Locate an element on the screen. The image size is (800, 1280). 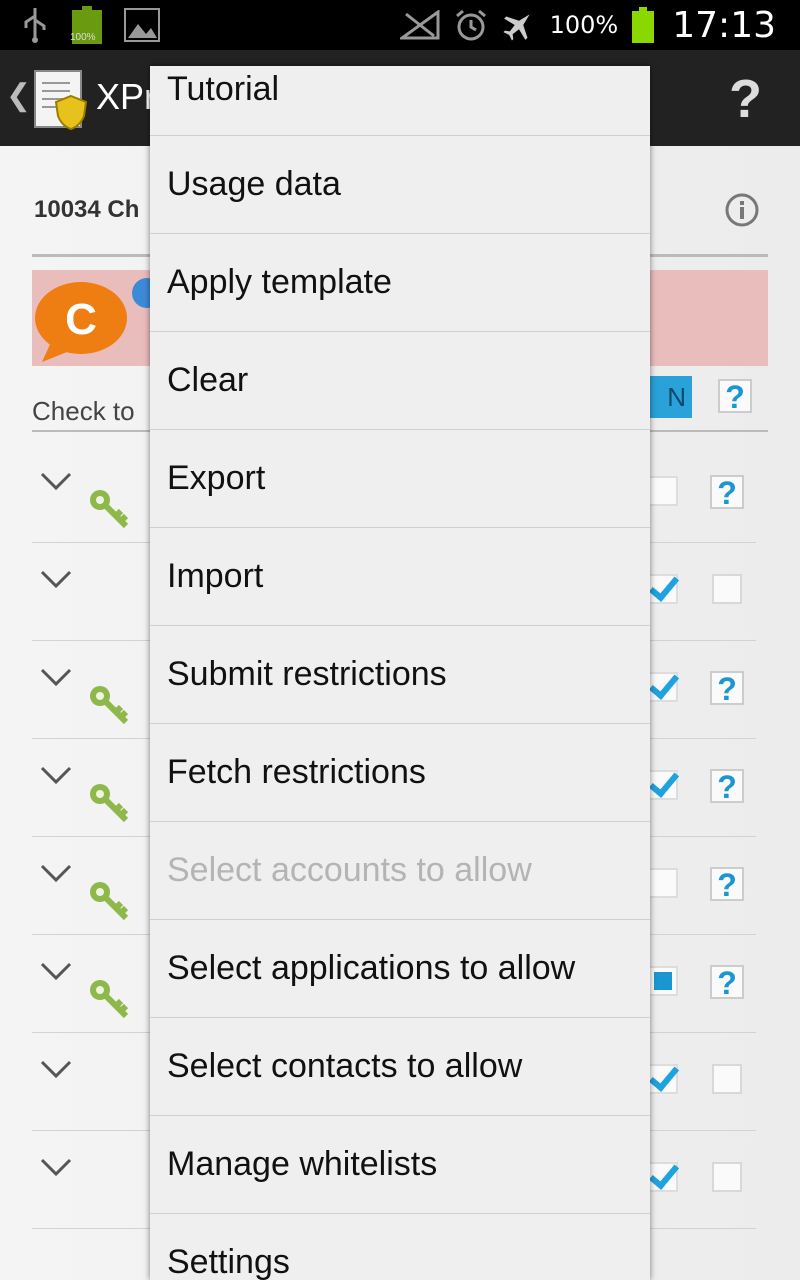
status-bar: 100% 100% 17:13 is located at coordinates (400, 25).